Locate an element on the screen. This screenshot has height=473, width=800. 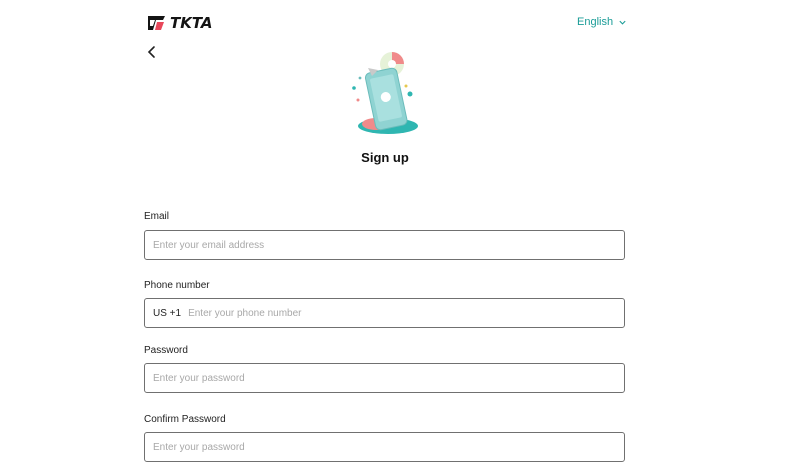
back-button is located at coordinates (152, 52).